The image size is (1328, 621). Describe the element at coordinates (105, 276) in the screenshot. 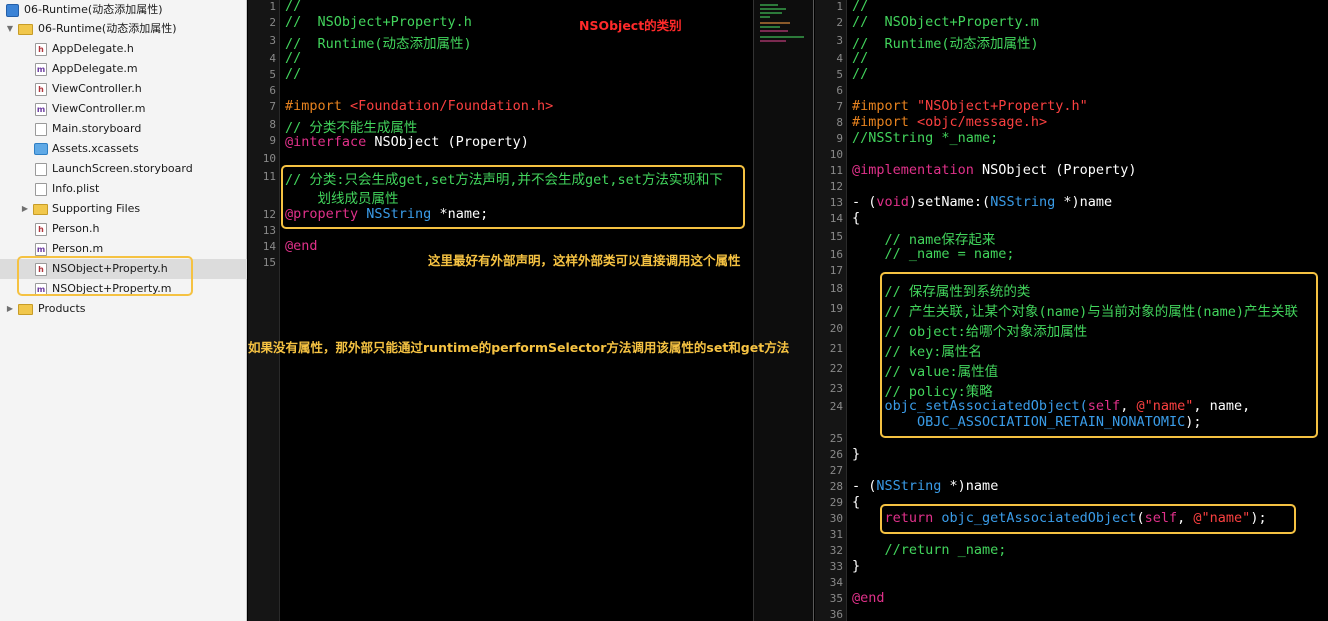

I see `highlight-box-category-files` at that location.